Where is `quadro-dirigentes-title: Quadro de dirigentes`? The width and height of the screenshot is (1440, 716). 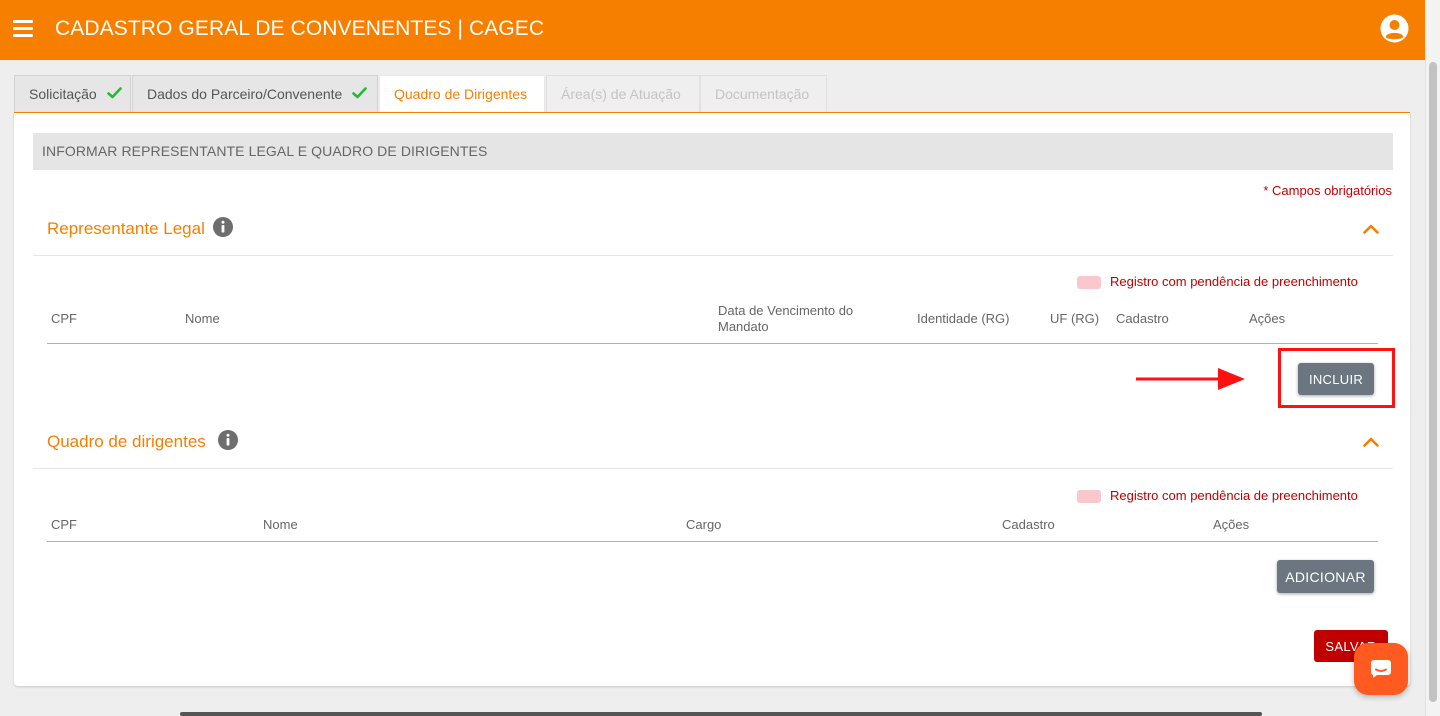
quadro-dirigentes-title: Quadro de dirigentes is located at coordinates (126, 442).